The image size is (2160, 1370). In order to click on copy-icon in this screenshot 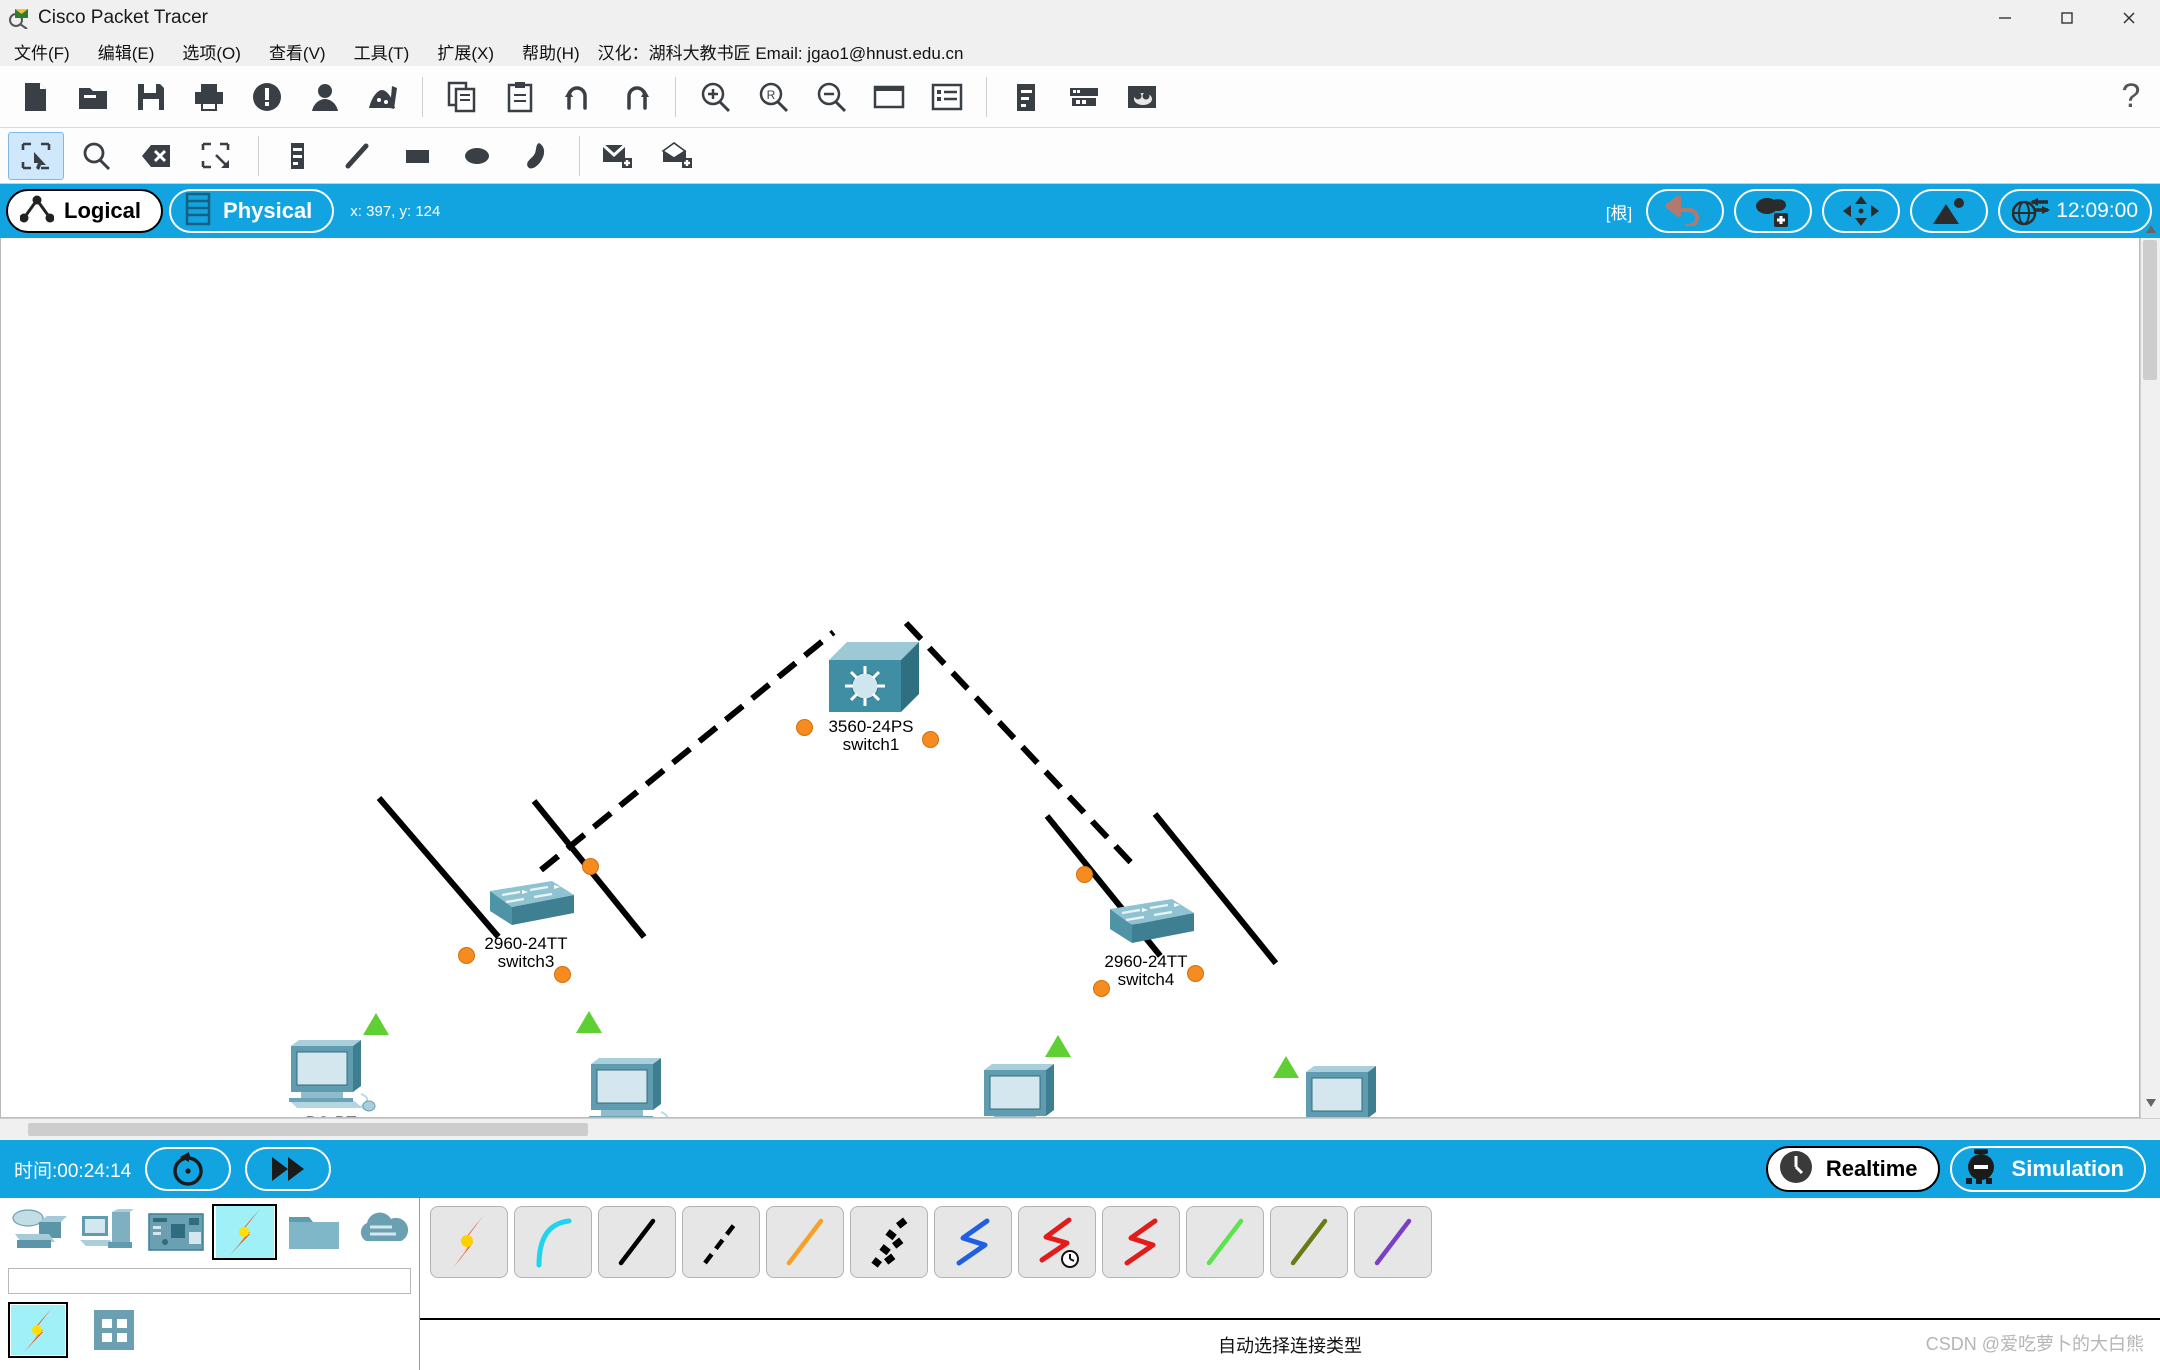, I will do `click(462, 97)`.